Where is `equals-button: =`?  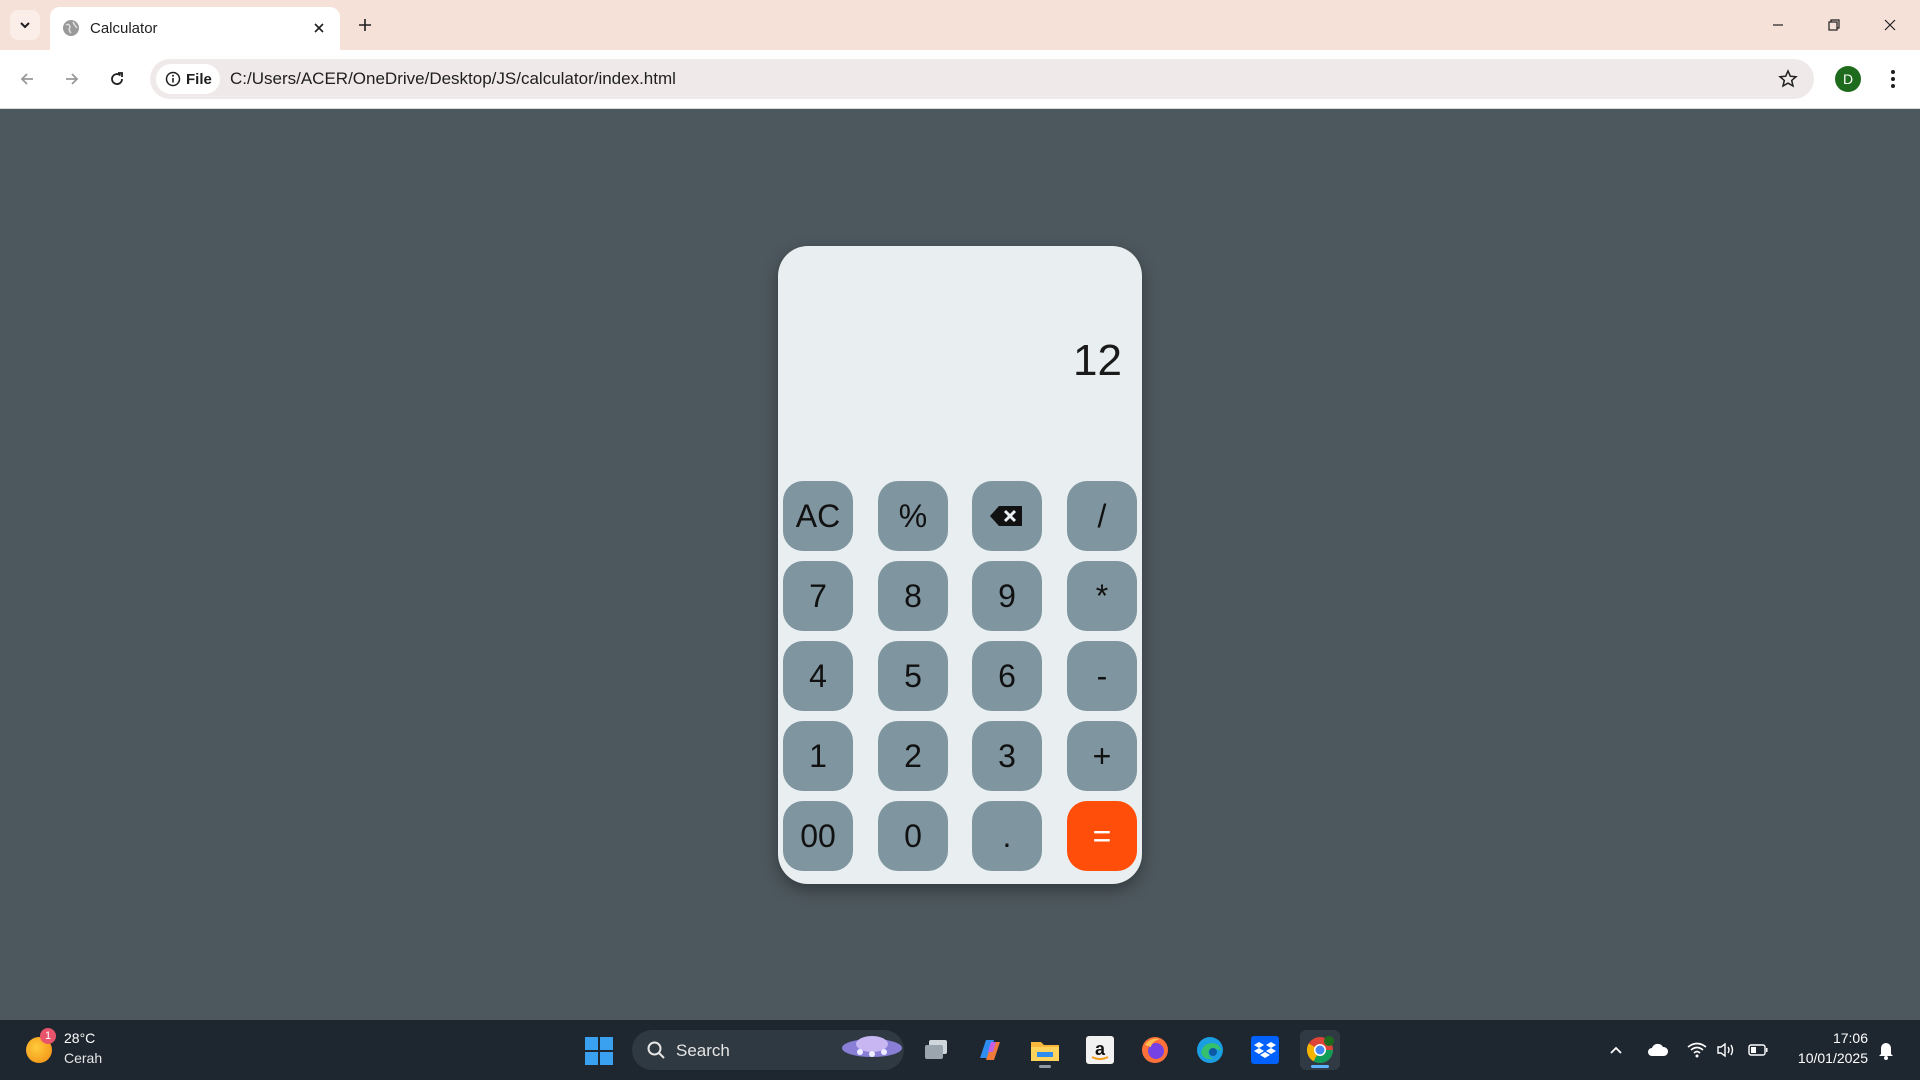
equals-button: = is located at coordinates (1102, 836).